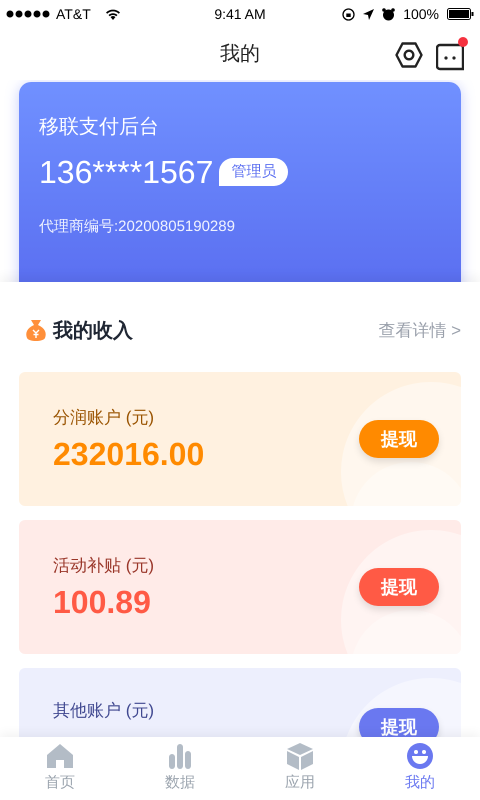  What do you see at coordinates (460, 14) in the screenshot?
I see `battery-icon` at bounding box center [460, 14].